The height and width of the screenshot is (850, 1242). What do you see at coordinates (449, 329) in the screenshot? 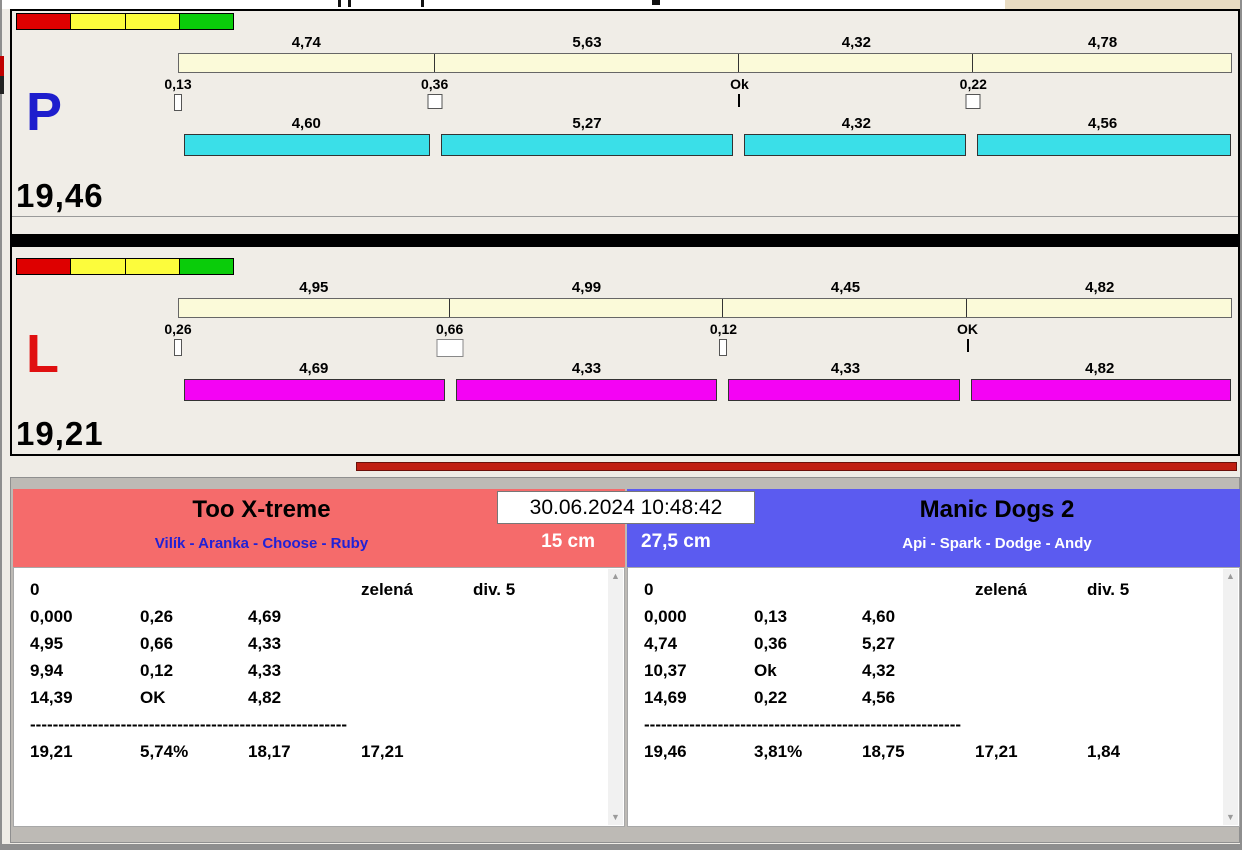
I see `gap-time-label: 0,66` at bounding box center [449, 329].